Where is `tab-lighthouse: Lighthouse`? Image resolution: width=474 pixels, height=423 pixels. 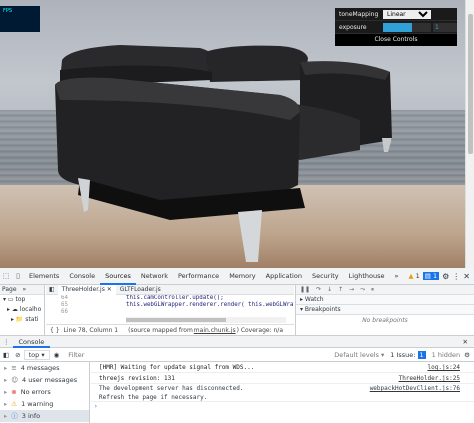 tab-lighthouse: Lighthouse is located at coordinates (367, 276).